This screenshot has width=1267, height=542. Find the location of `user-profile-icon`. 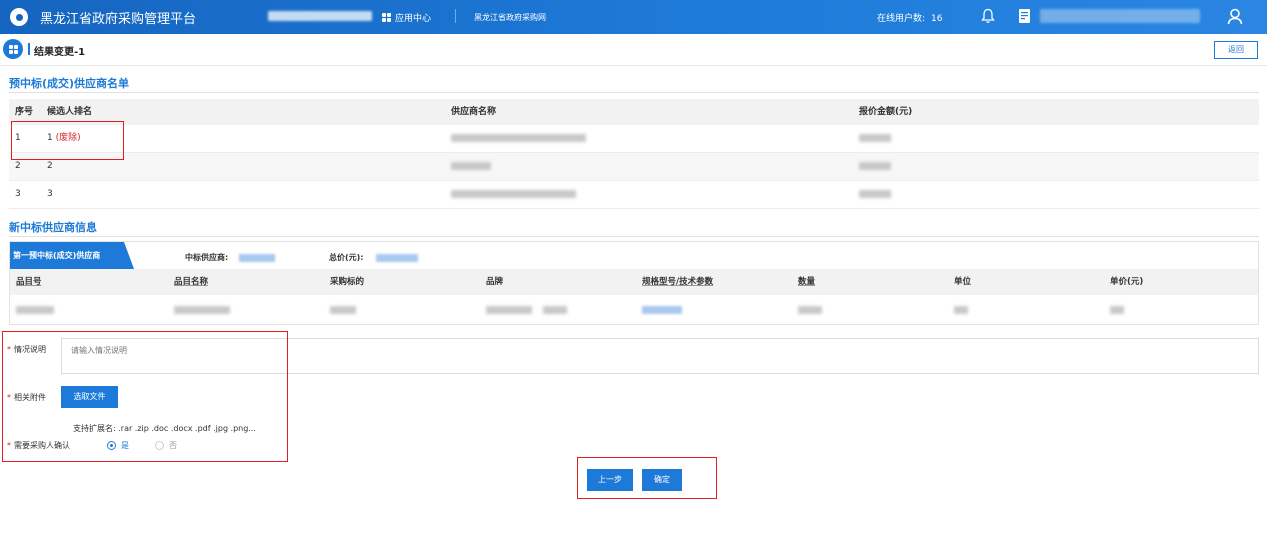

user-profile-icon is located at coordinates (1235, 16).